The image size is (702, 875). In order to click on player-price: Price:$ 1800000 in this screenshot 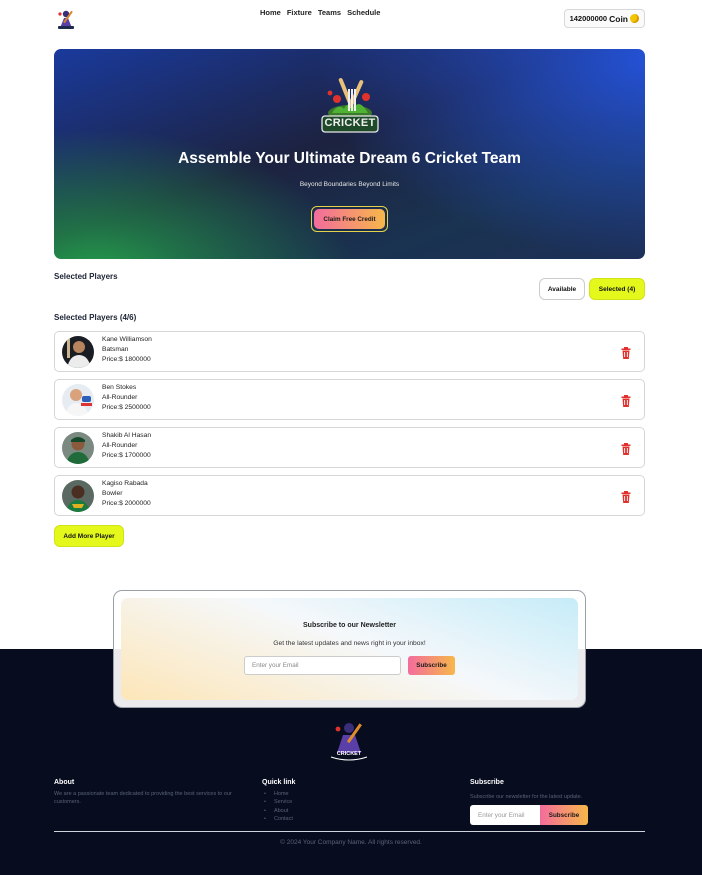, I will do `click(126, 359)`.